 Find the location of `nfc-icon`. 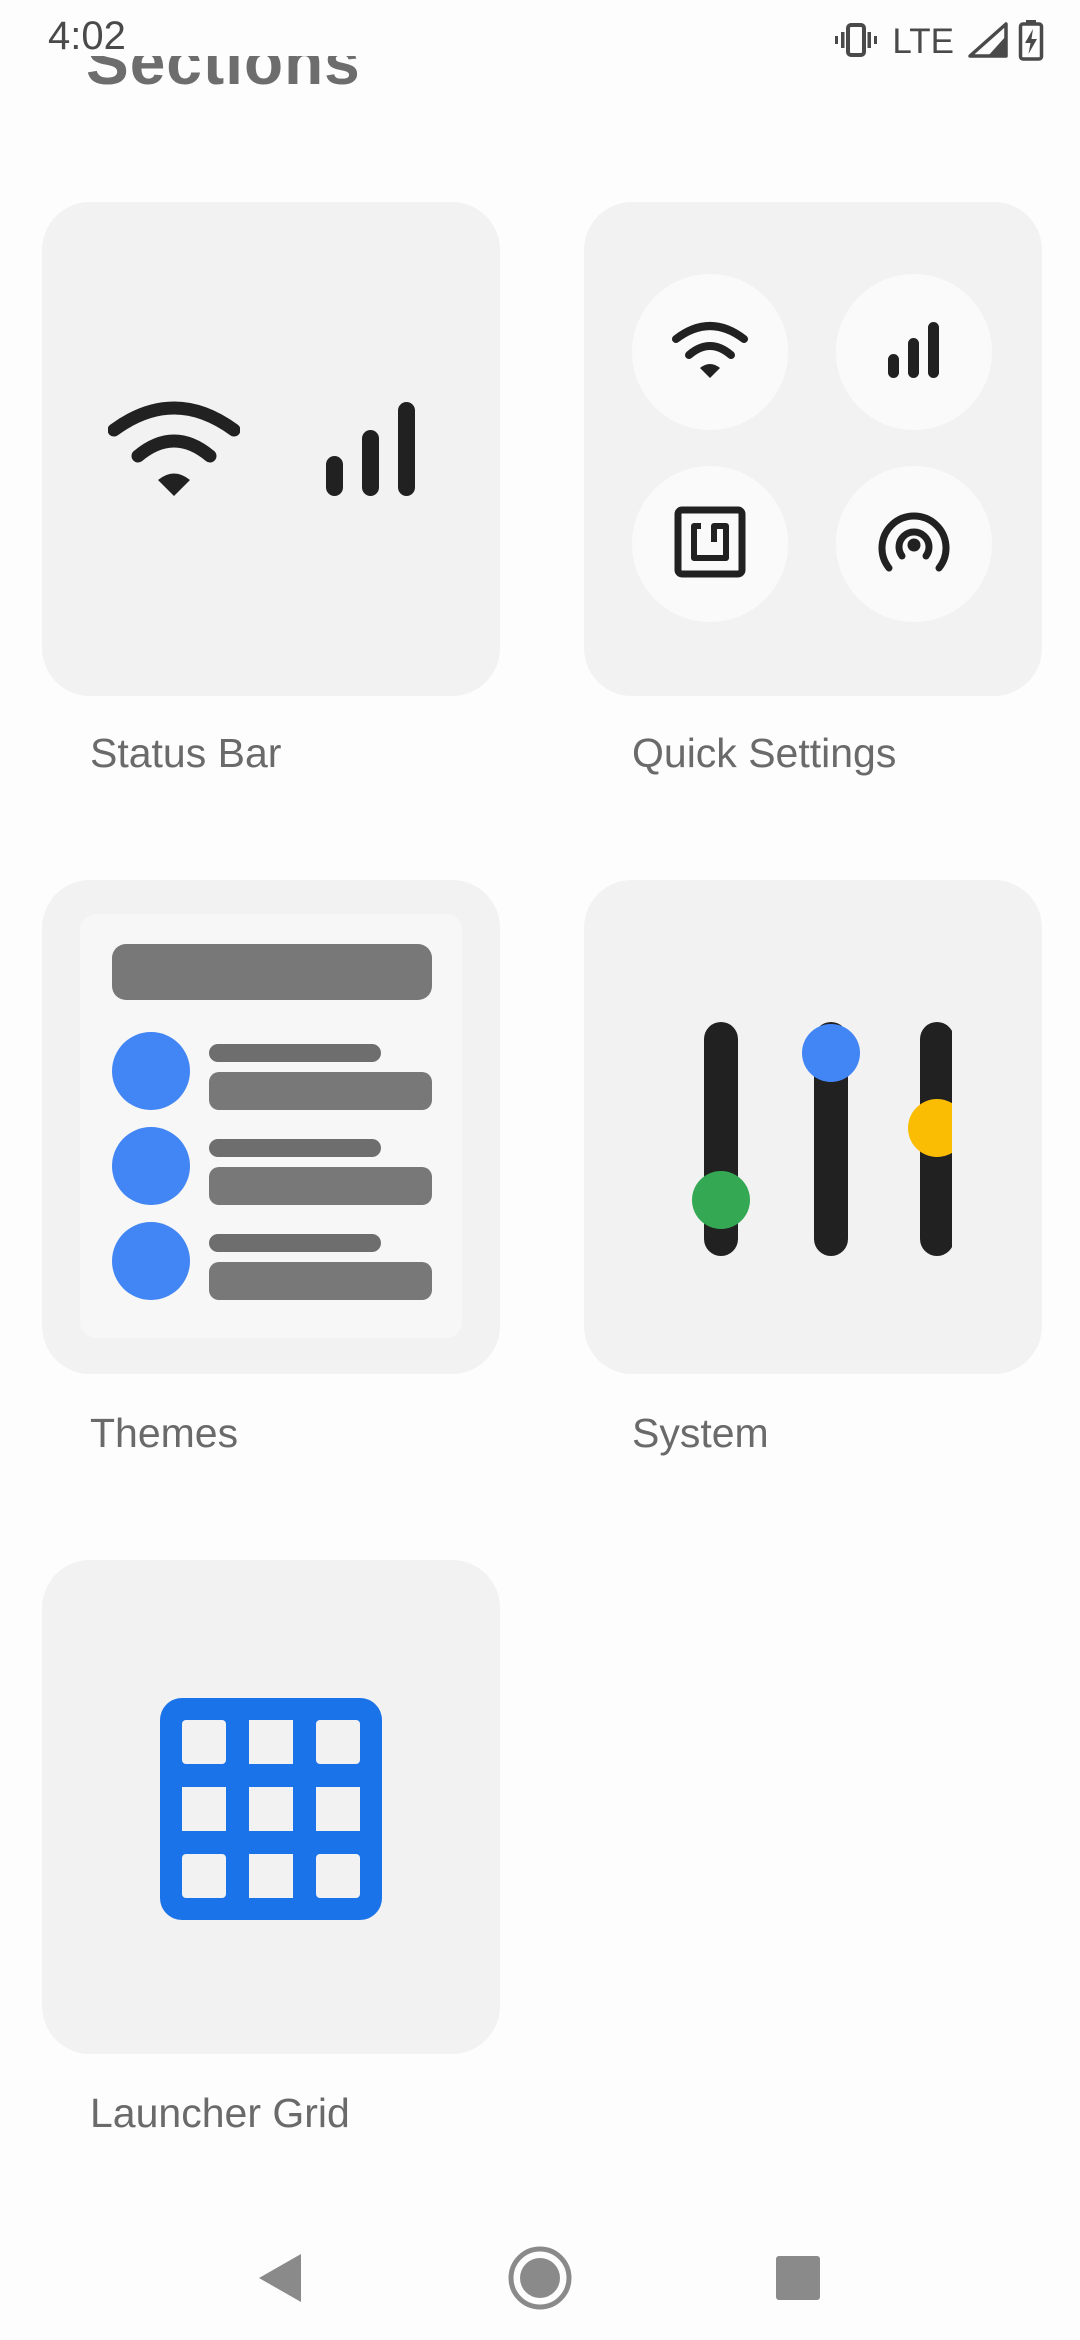

nfc-icon is located at coordinates (710, 544).